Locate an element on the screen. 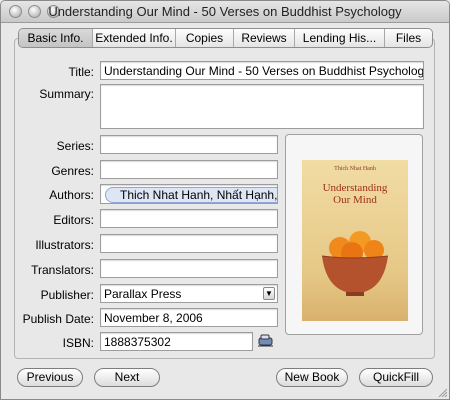  tab-basic-info: Basic Info. is located at coordinates (56, 38).